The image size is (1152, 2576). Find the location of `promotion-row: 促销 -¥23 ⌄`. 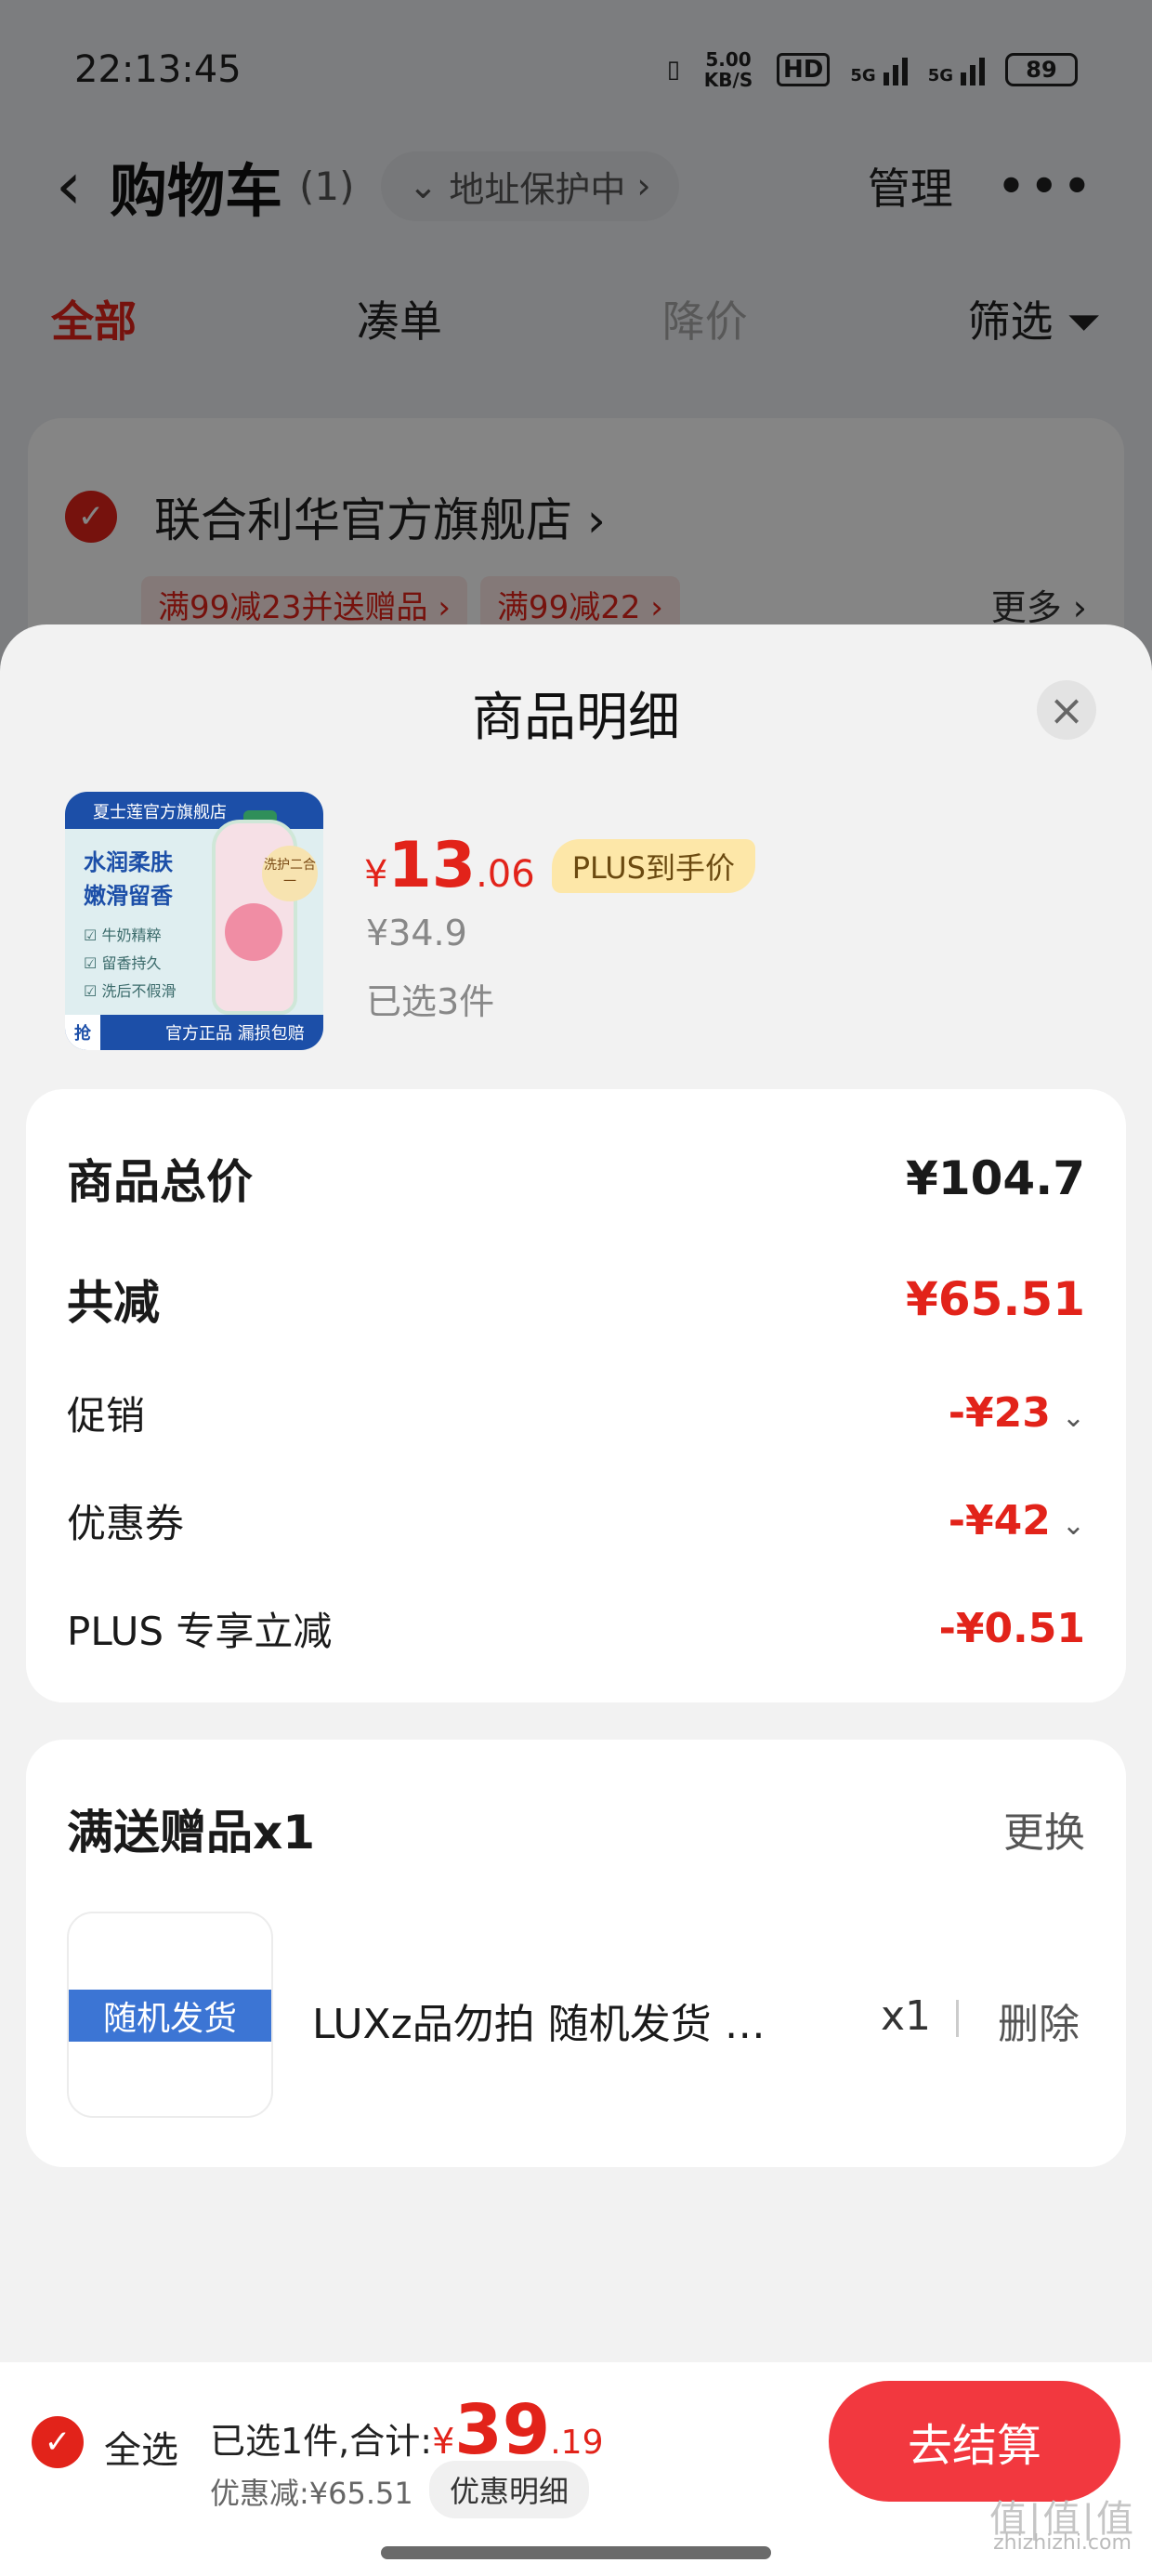

promotion-row: 促销 -¥23 ⌄ is located at coordinates (576, 1413).